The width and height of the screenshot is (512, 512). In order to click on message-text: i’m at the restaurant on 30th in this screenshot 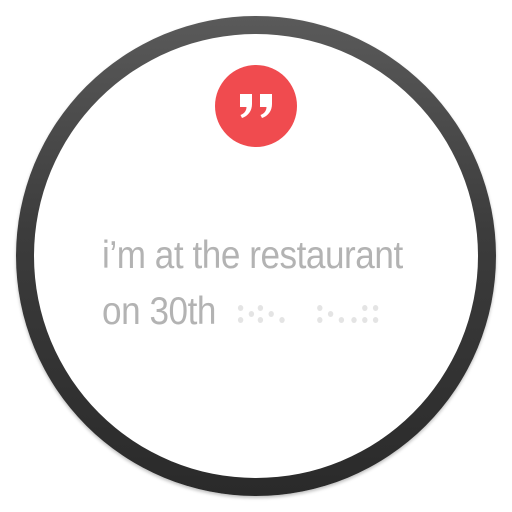, I will do `click(255, 284)`.